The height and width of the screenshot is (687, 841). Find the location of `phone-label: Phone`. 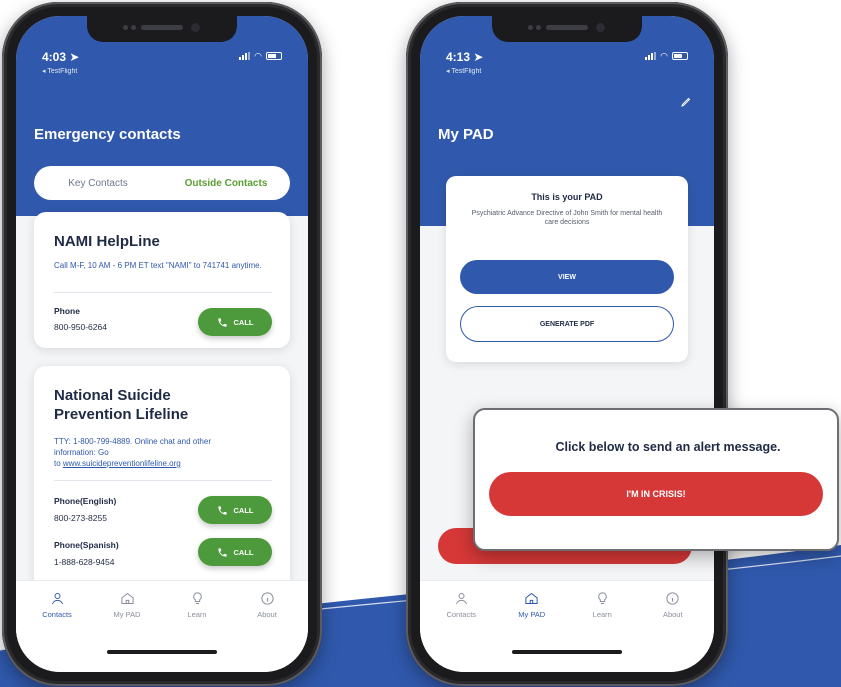

phone-label: Phone is located at coordinates (67, 311).